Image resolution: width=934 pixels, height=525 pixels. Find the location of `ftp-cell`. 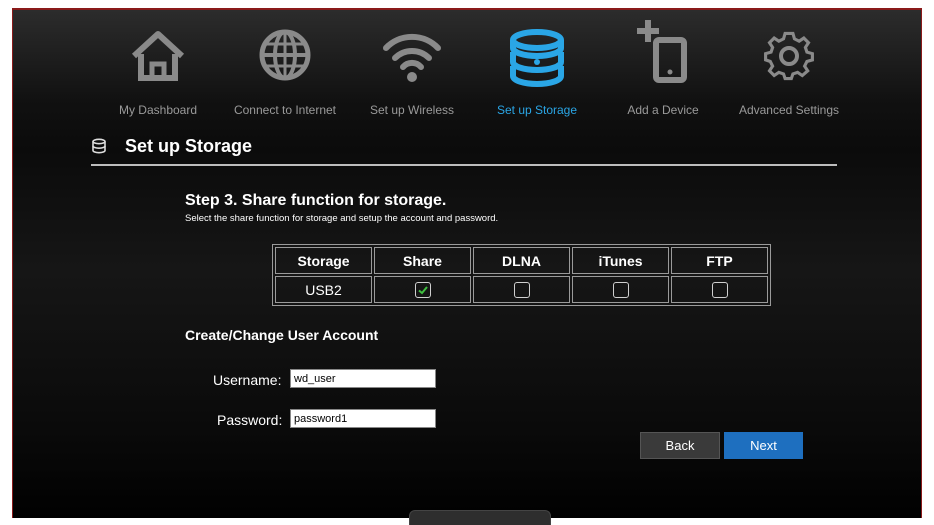

ftp-cell is located at coordinates (719, 289).